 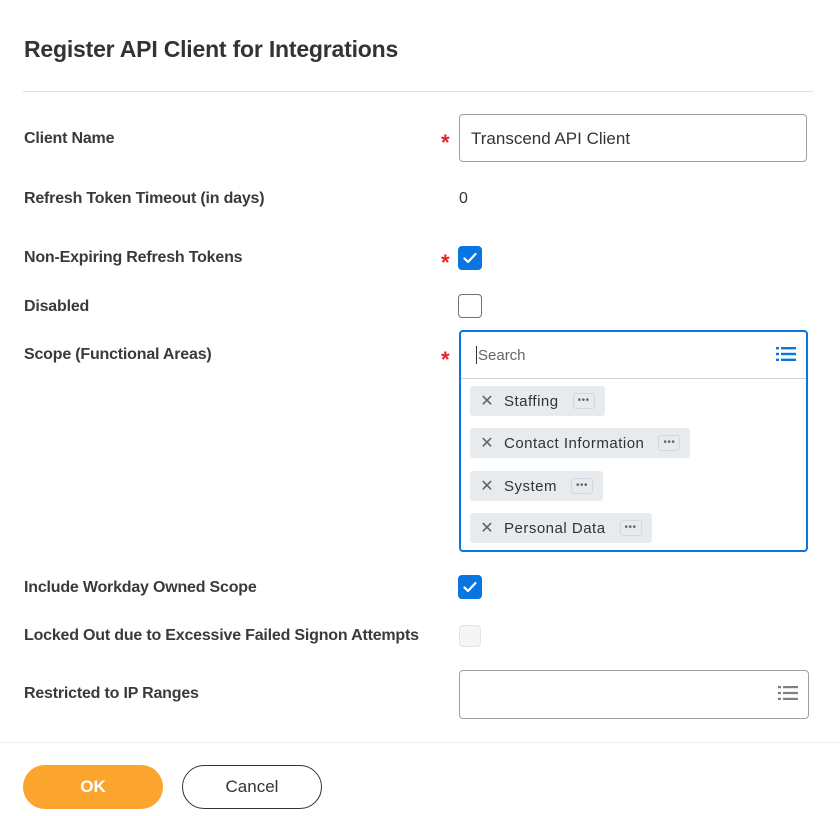 I want to click on text-cursor, so click(x=476, y=355).